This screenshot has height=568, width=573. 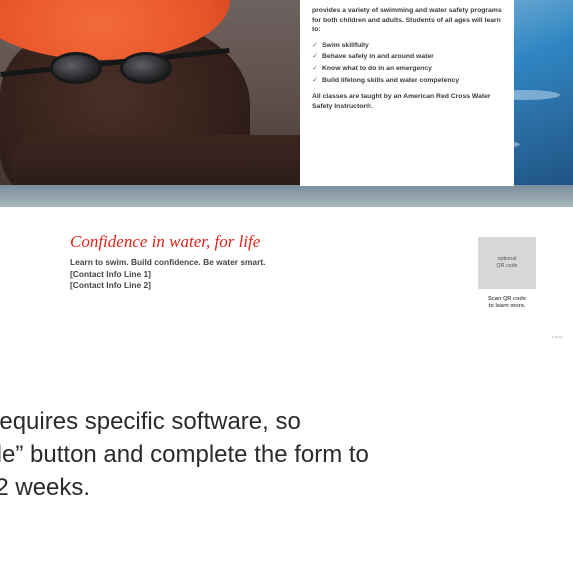 What do you see at coordinates (165, 241) in the screenshot?
I see `tagline: Confidence in water, for life` at bounding box center [165, 241].